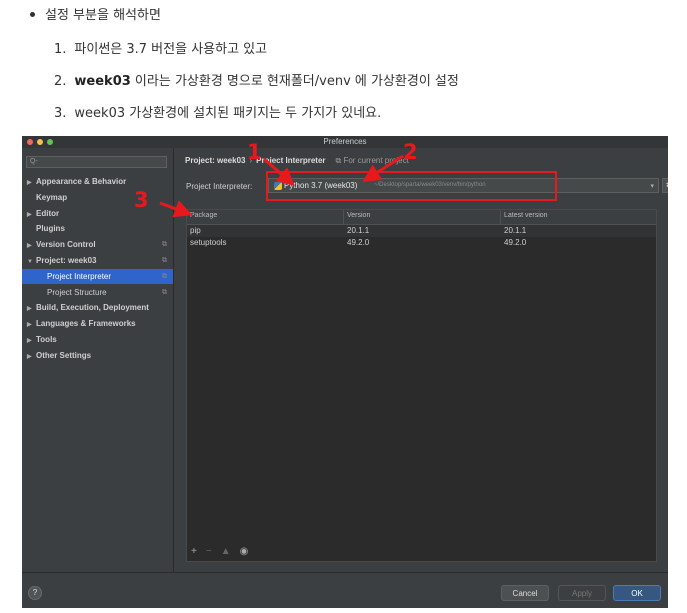  I want to click on sidebar-item-appearance-behavior: ▶ Appearance & Behavior, so click(97, 181).